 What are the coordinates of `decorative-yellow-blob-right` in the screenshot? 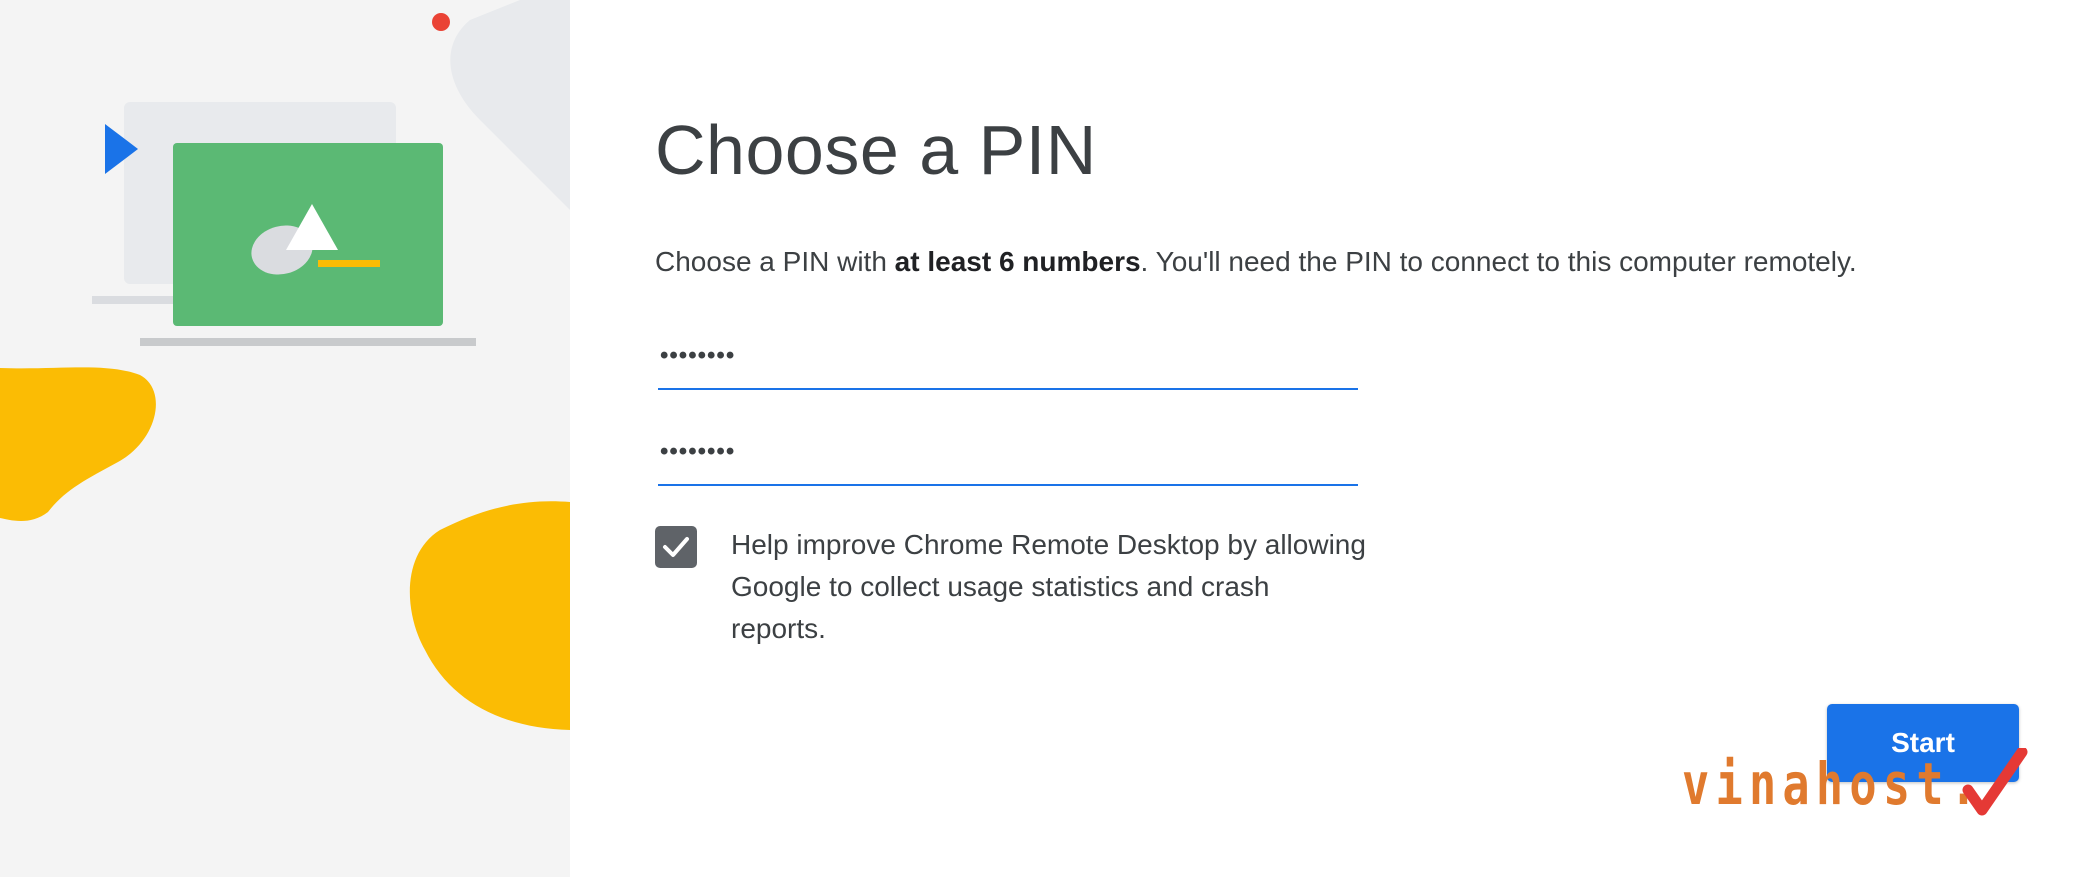 It's located at (489, 615).